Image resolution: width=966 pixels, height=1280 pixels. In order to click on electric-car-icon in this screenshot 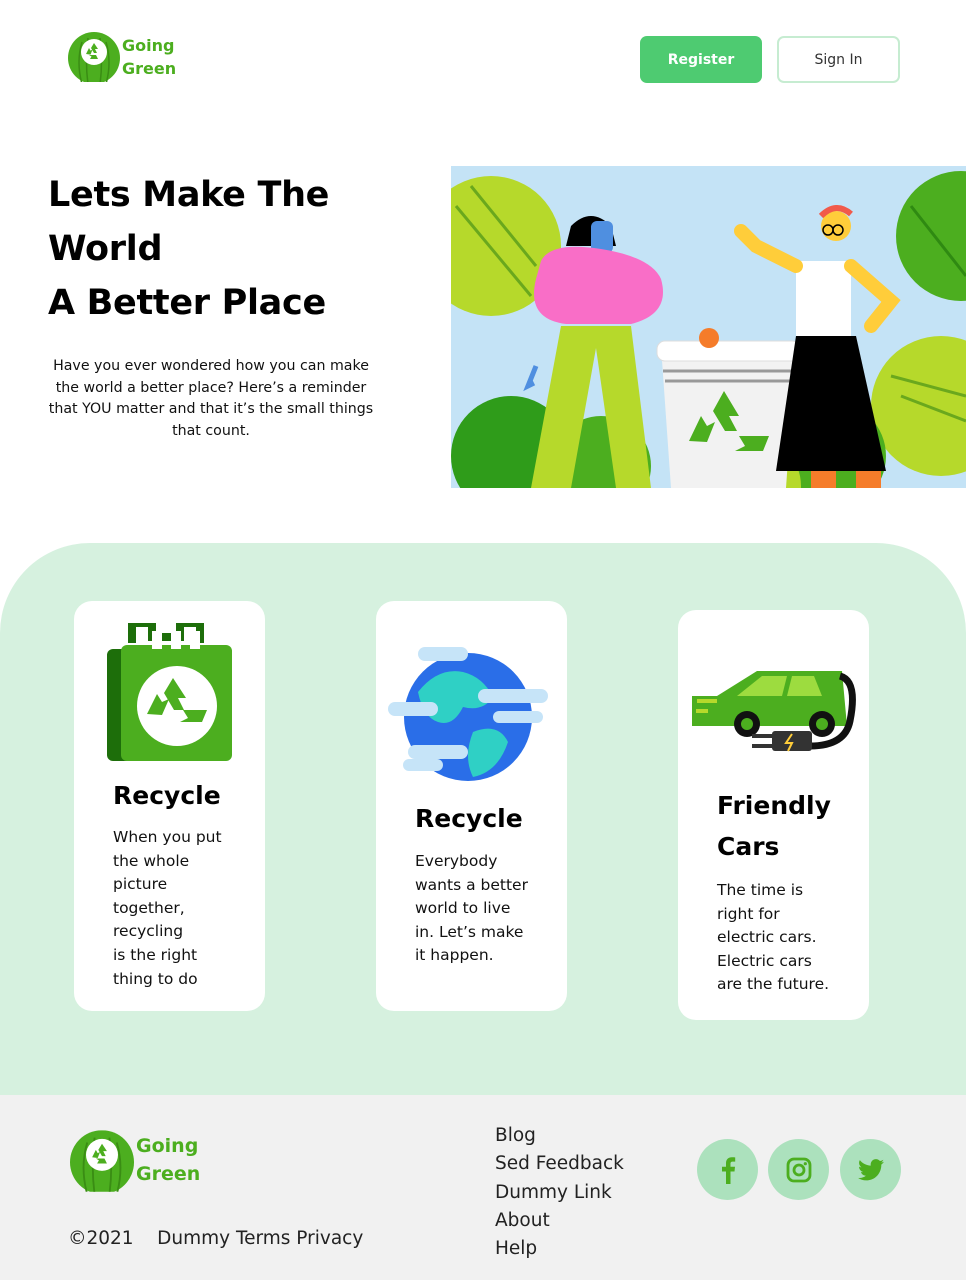, I will do `click(774, 711)`.